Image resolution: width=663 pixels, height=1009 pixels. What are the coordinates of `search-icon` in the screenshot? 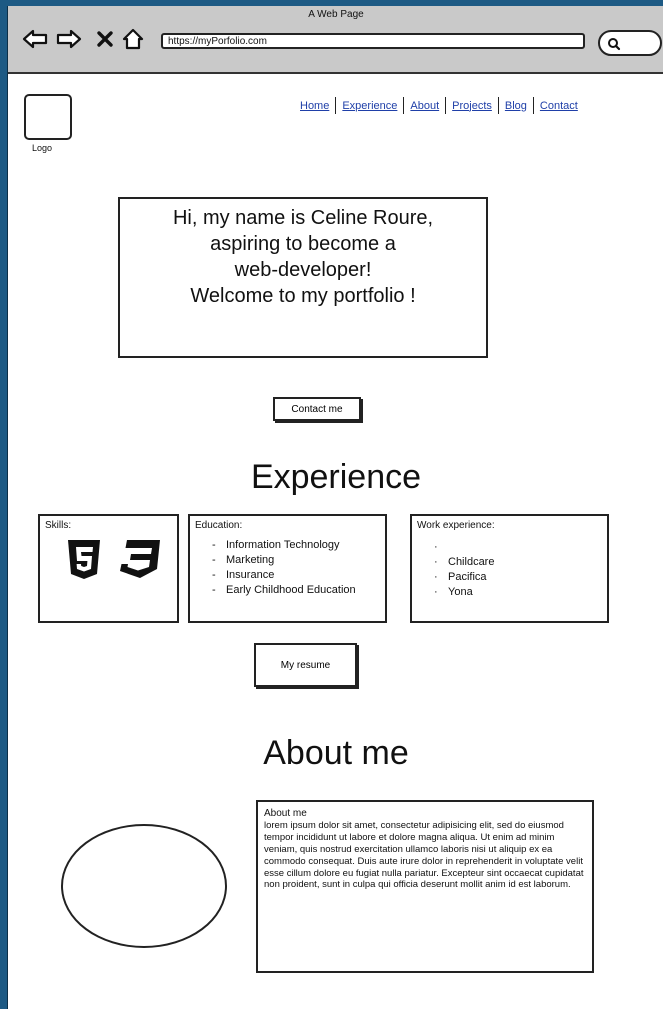 It's located at (614, 44).